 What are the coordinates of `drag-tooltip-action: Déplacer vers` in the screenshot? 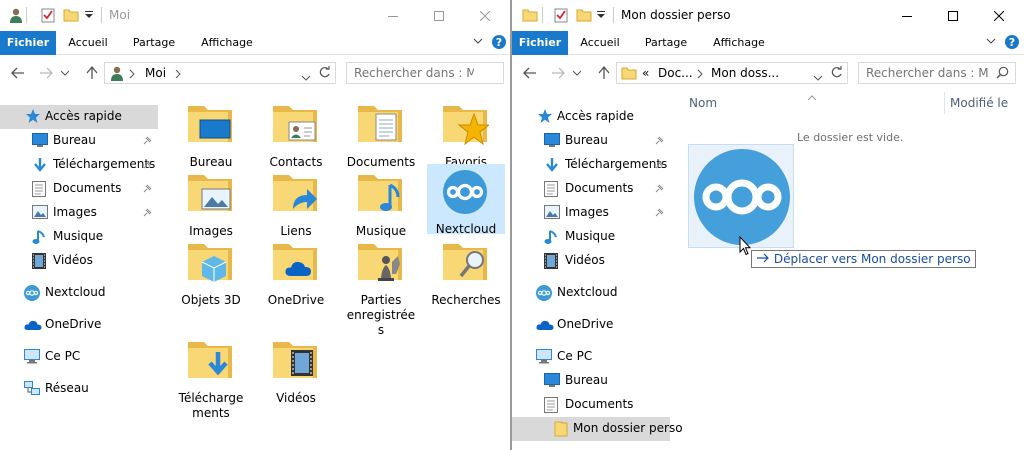 It's located at (815, 259).